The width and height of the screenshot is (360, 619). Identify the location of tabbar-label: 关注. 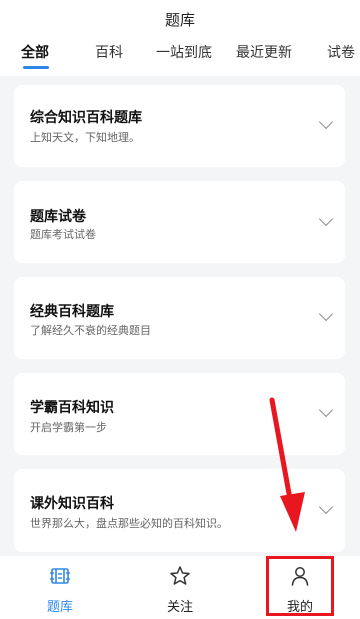
(179, 607).